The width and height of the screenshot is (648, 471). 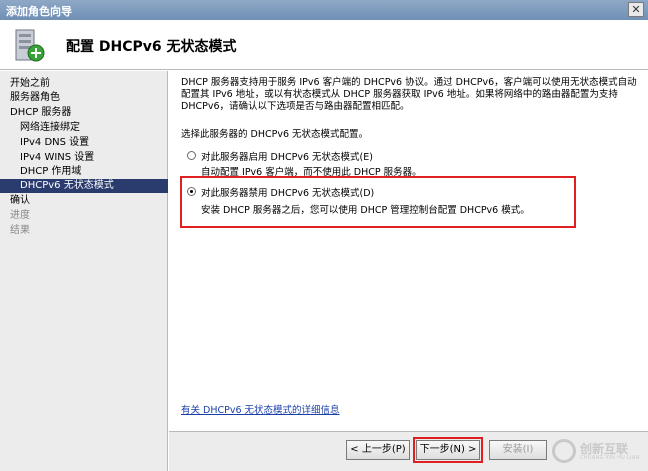 I want to click on sidebar-item-progress: 进度, so click(x=20, y=215).